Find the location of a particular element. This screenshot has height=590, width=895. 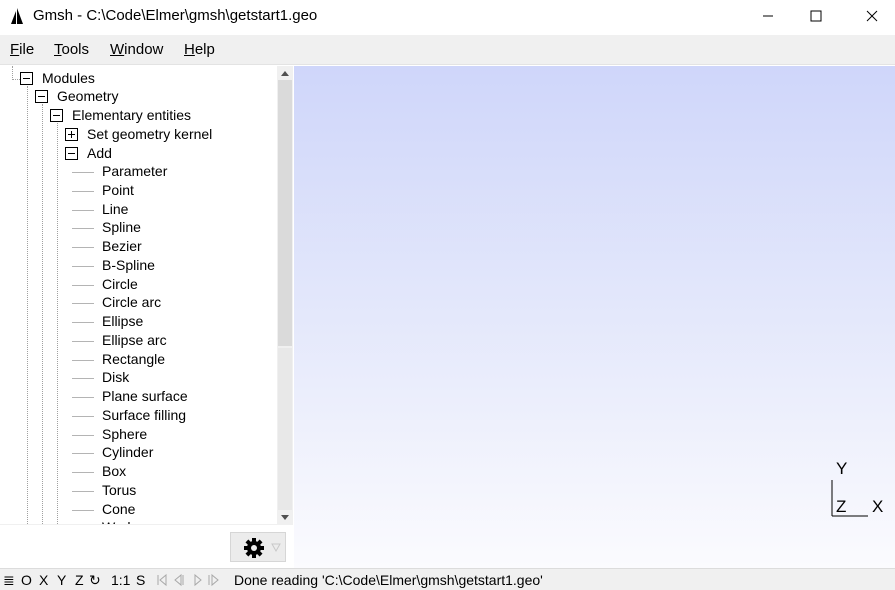

view-x-button: X is located at coordinates (43, 580).